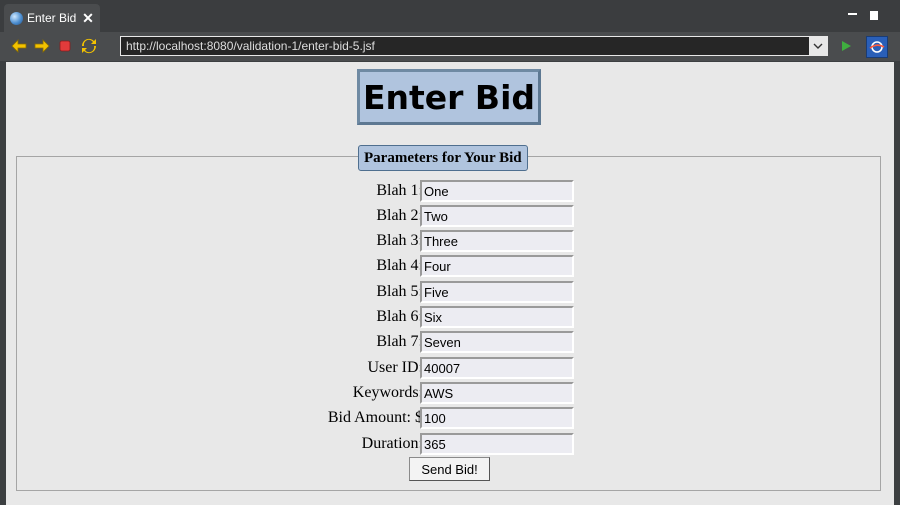  Describe the element at coordinates (497, 266) in the screenshot. I see `blah-4-input` at that location.